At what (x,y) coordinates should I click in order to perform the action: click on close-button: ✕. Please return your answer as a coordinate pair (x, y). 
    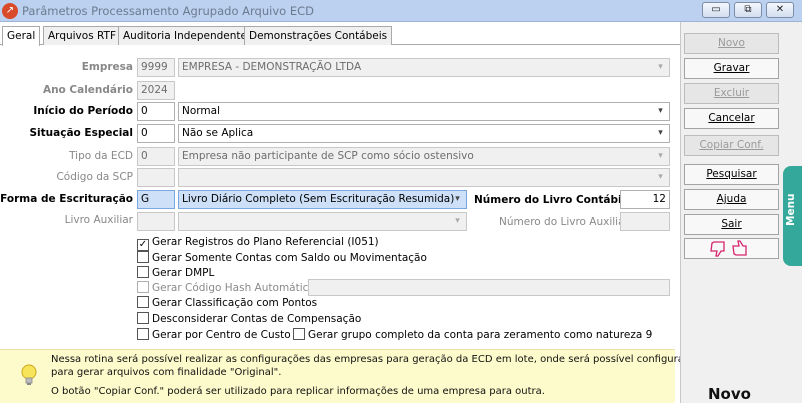
    Looking at the image, I should click on (780, 10).